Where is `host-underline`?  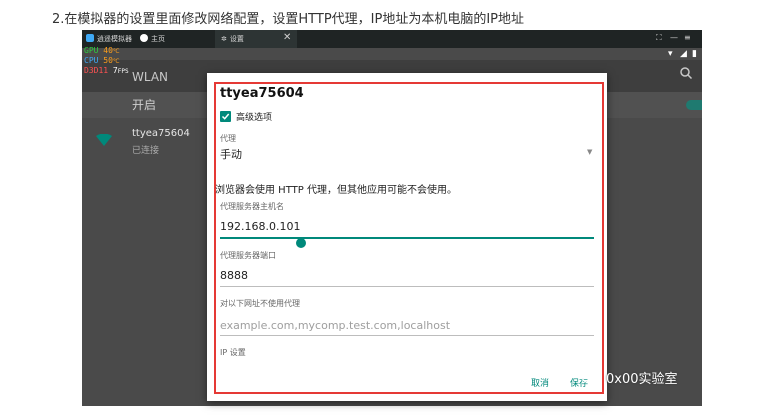 host-underline is located at coordinates (407, 238).